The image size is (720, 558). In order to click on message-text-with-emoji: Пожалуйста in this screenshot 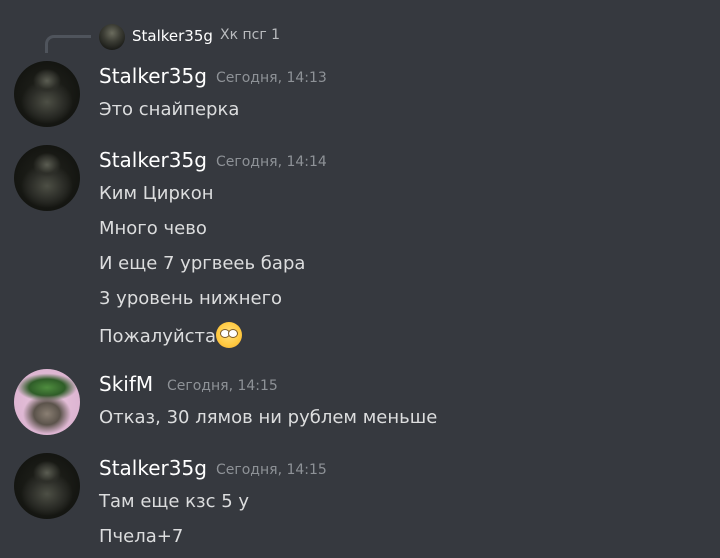, I will do `click(171, 335)`.